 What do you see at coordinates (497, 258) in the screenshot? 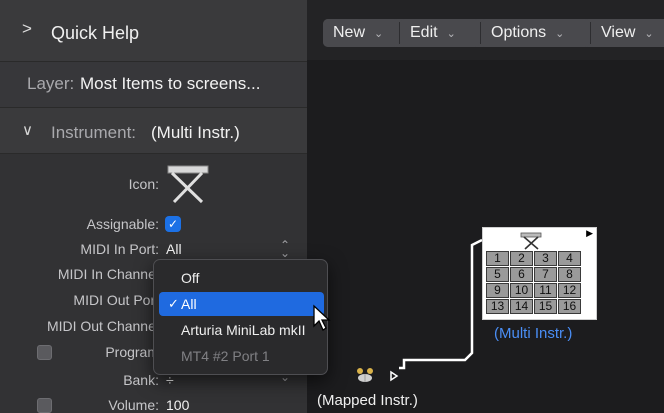
I see `channel-cell: 1` at bounding box center [497, 258].